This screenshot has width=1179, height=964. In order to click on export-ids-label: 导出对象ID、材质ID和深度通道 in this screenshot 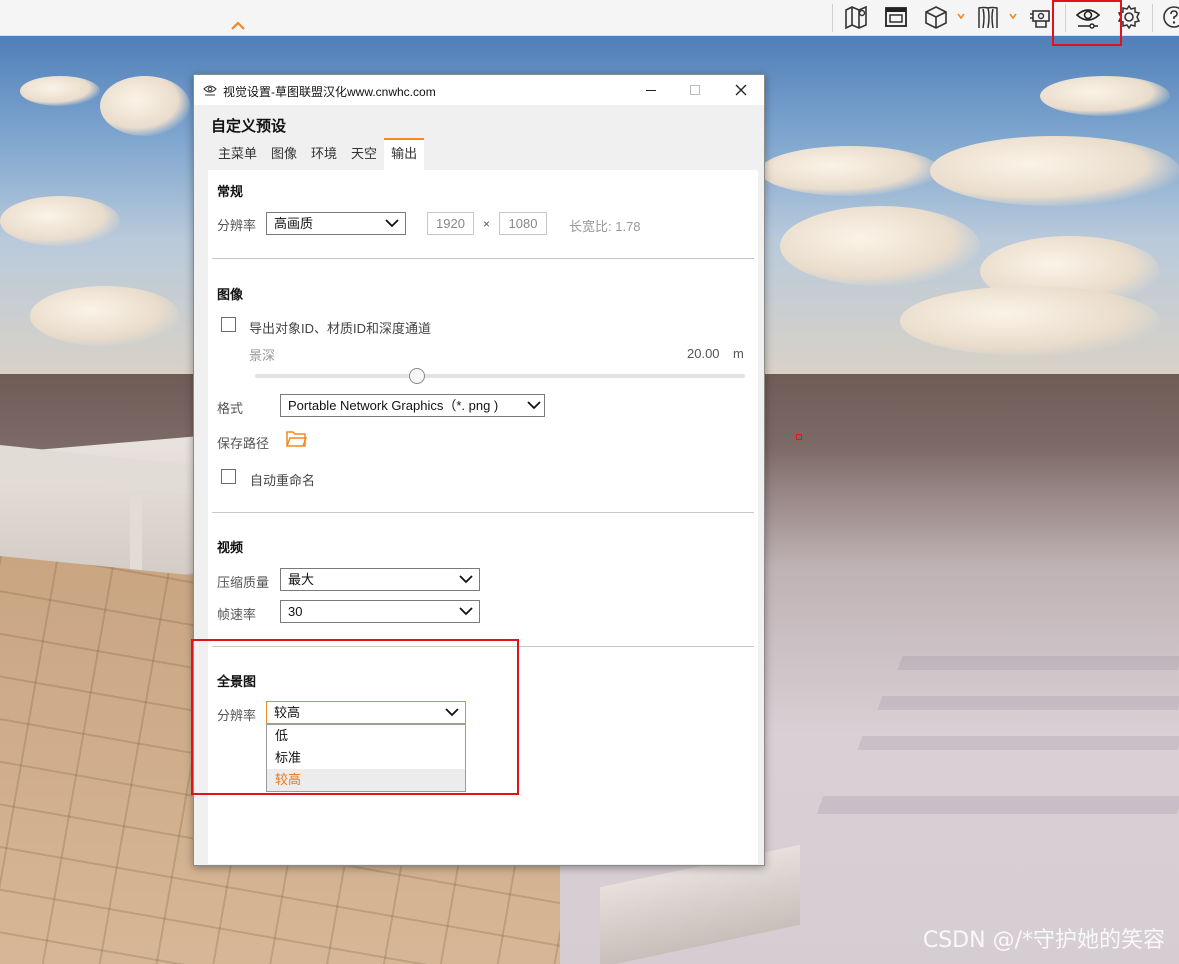, I will do `click(340, 328)`.